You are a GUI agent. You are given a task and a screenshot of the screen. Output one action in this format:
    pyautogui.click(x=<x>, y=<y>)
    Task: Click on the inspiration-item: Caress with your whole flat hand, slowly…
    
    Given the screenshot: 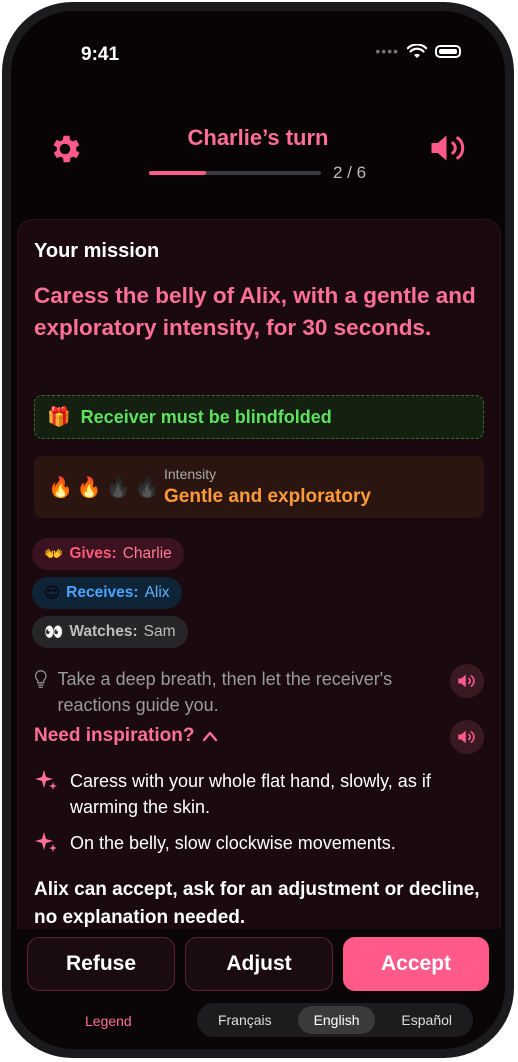 What is the action you would take?
    pyautogui.click(x=259, y=794)
    